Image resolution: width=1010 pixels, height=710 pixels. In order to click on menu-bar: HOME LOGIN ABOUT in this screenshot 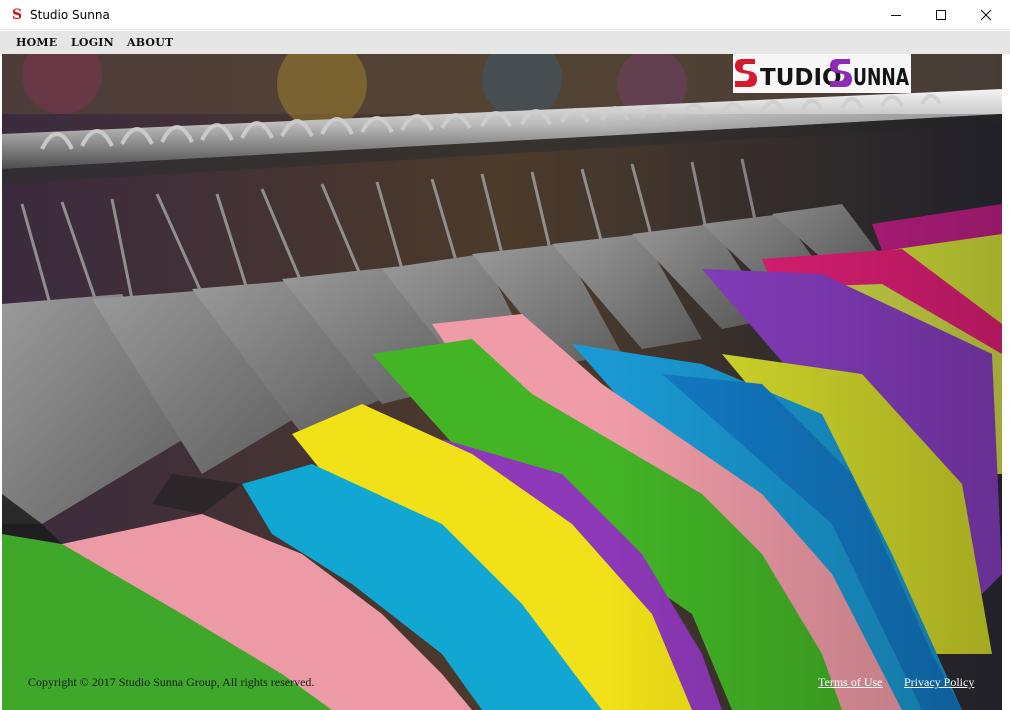, I will do `click(505, 42)`.